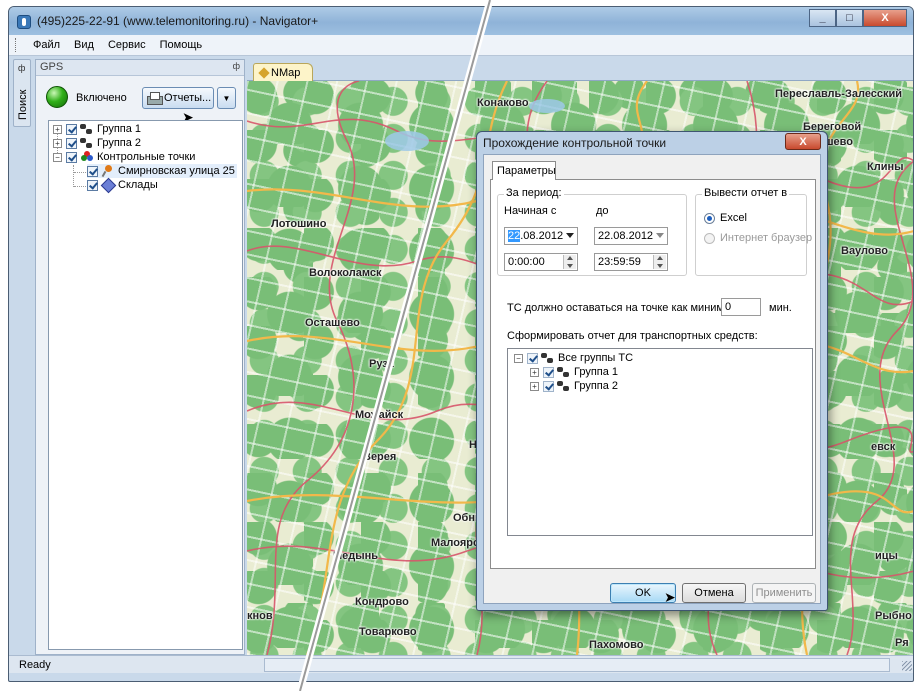 Image resolution: width=922 pixels, height=691 pixels. I want to click on map-icon, so click(264, 73).